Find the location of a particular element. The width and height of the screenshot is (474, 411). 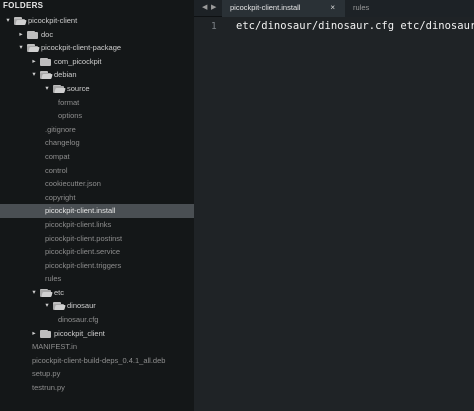

tree-item-label: picockpit_client is located at coordinates (79, 333).